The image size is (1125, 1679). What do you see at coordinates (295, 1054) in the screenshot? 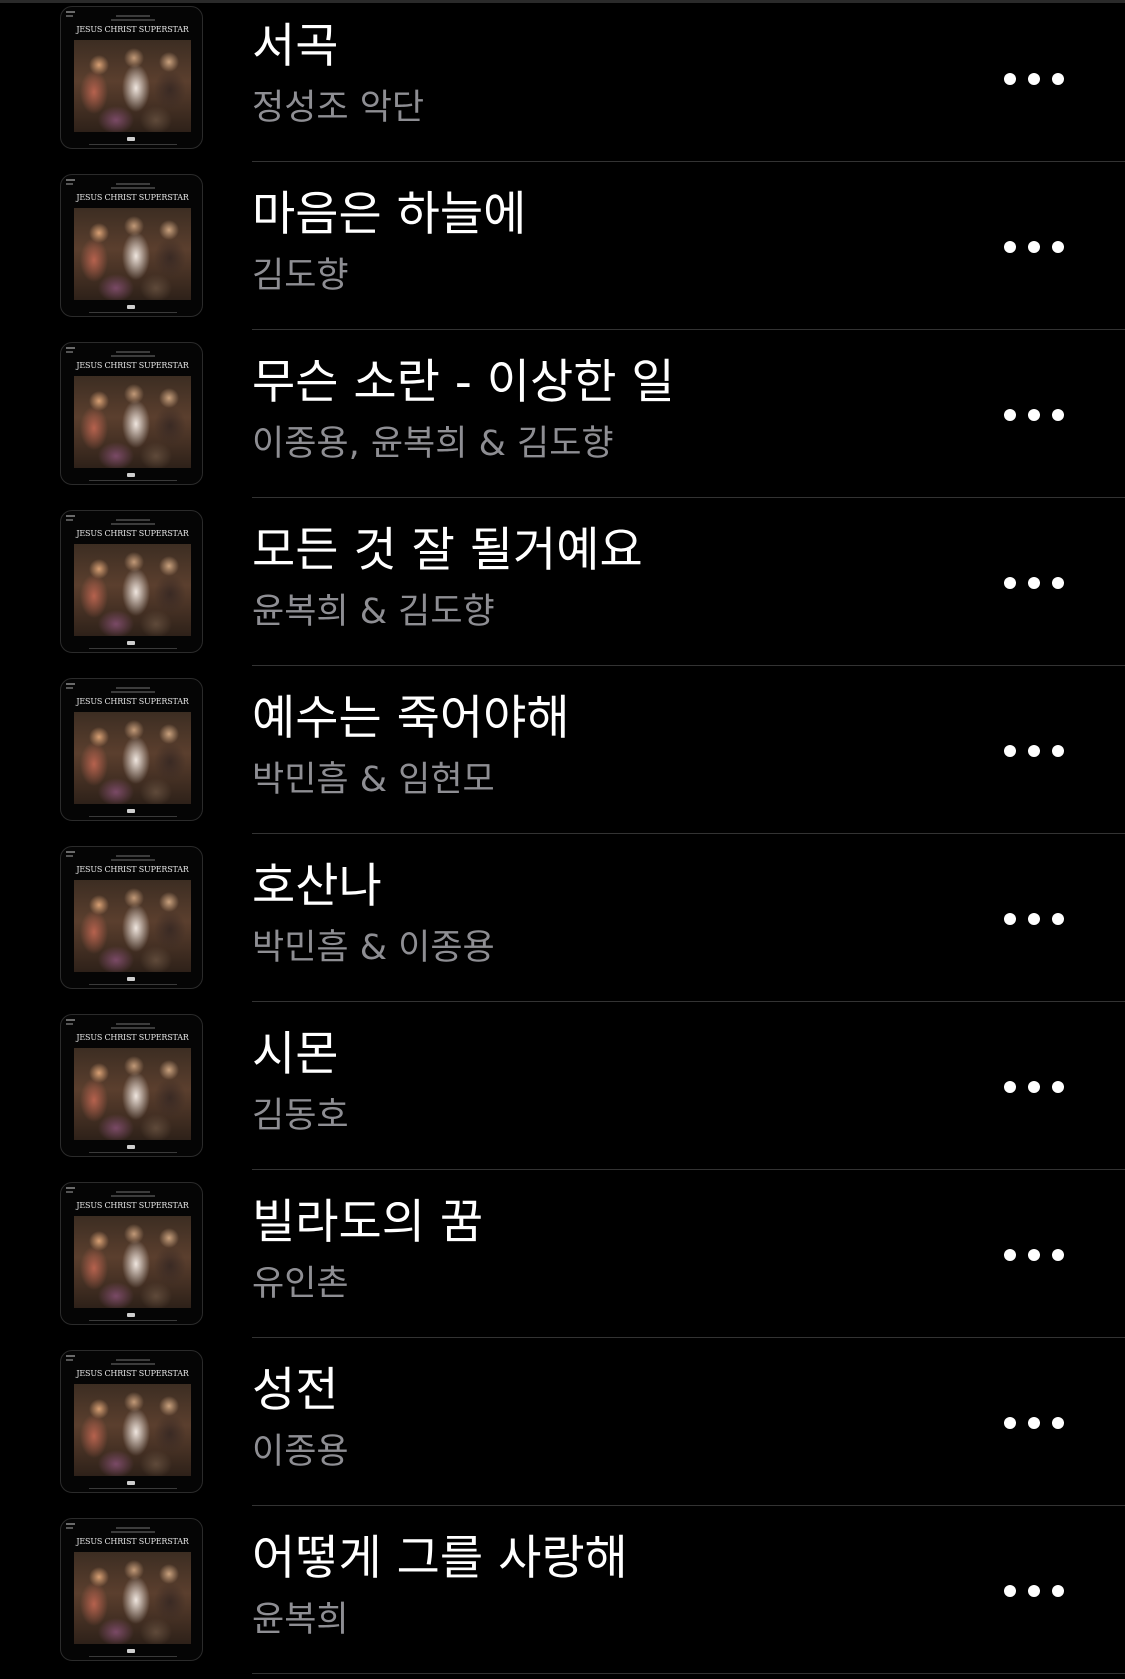
I see `track-title: 시몬` at bounding box center [295, 1054].